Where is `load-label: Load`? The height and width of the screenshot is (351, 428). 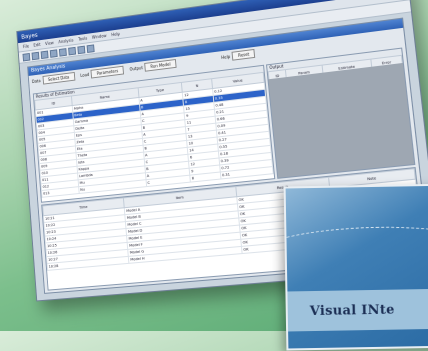
load-label: Load is located at coordinates (85, 74).